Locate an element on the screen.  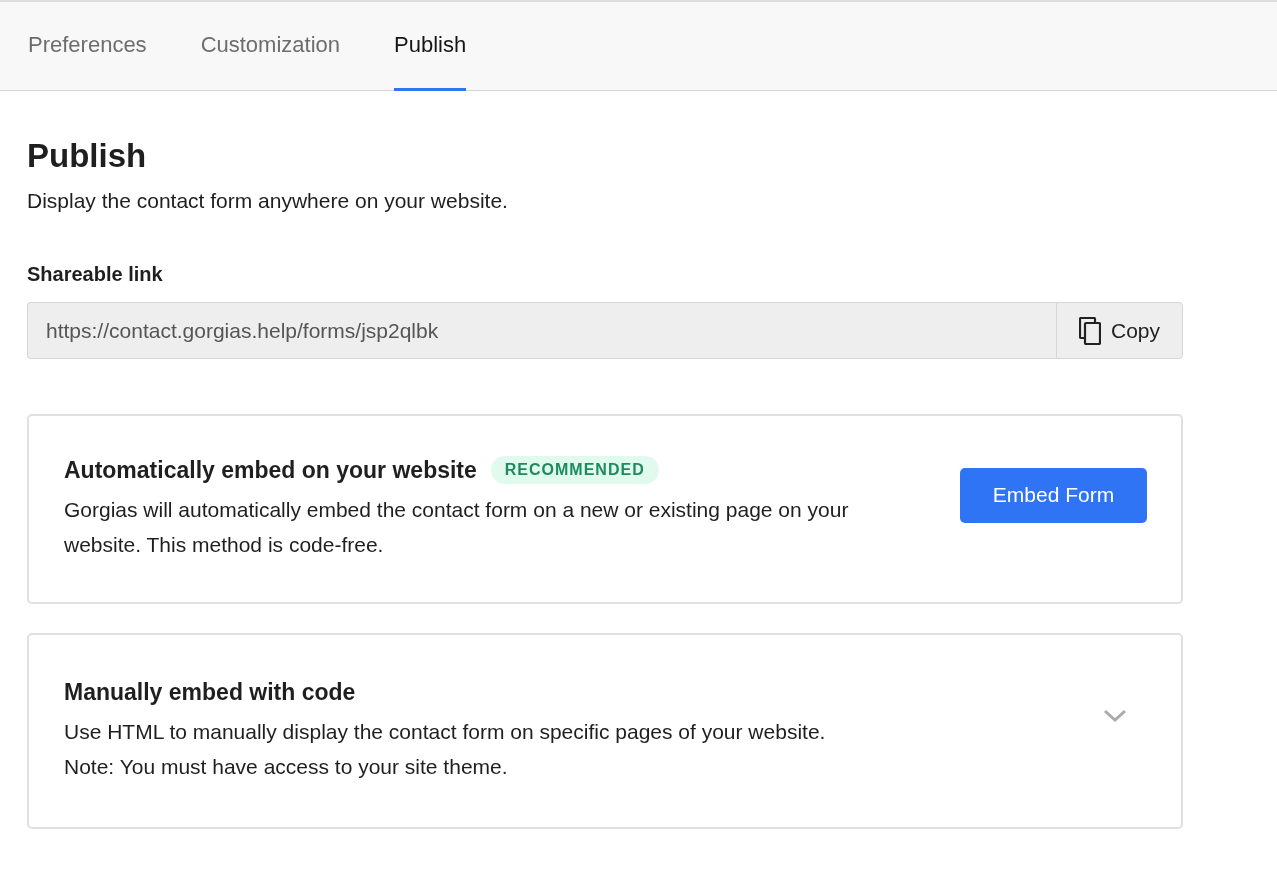
tab: Preferences is located at coordinates (87, 46).